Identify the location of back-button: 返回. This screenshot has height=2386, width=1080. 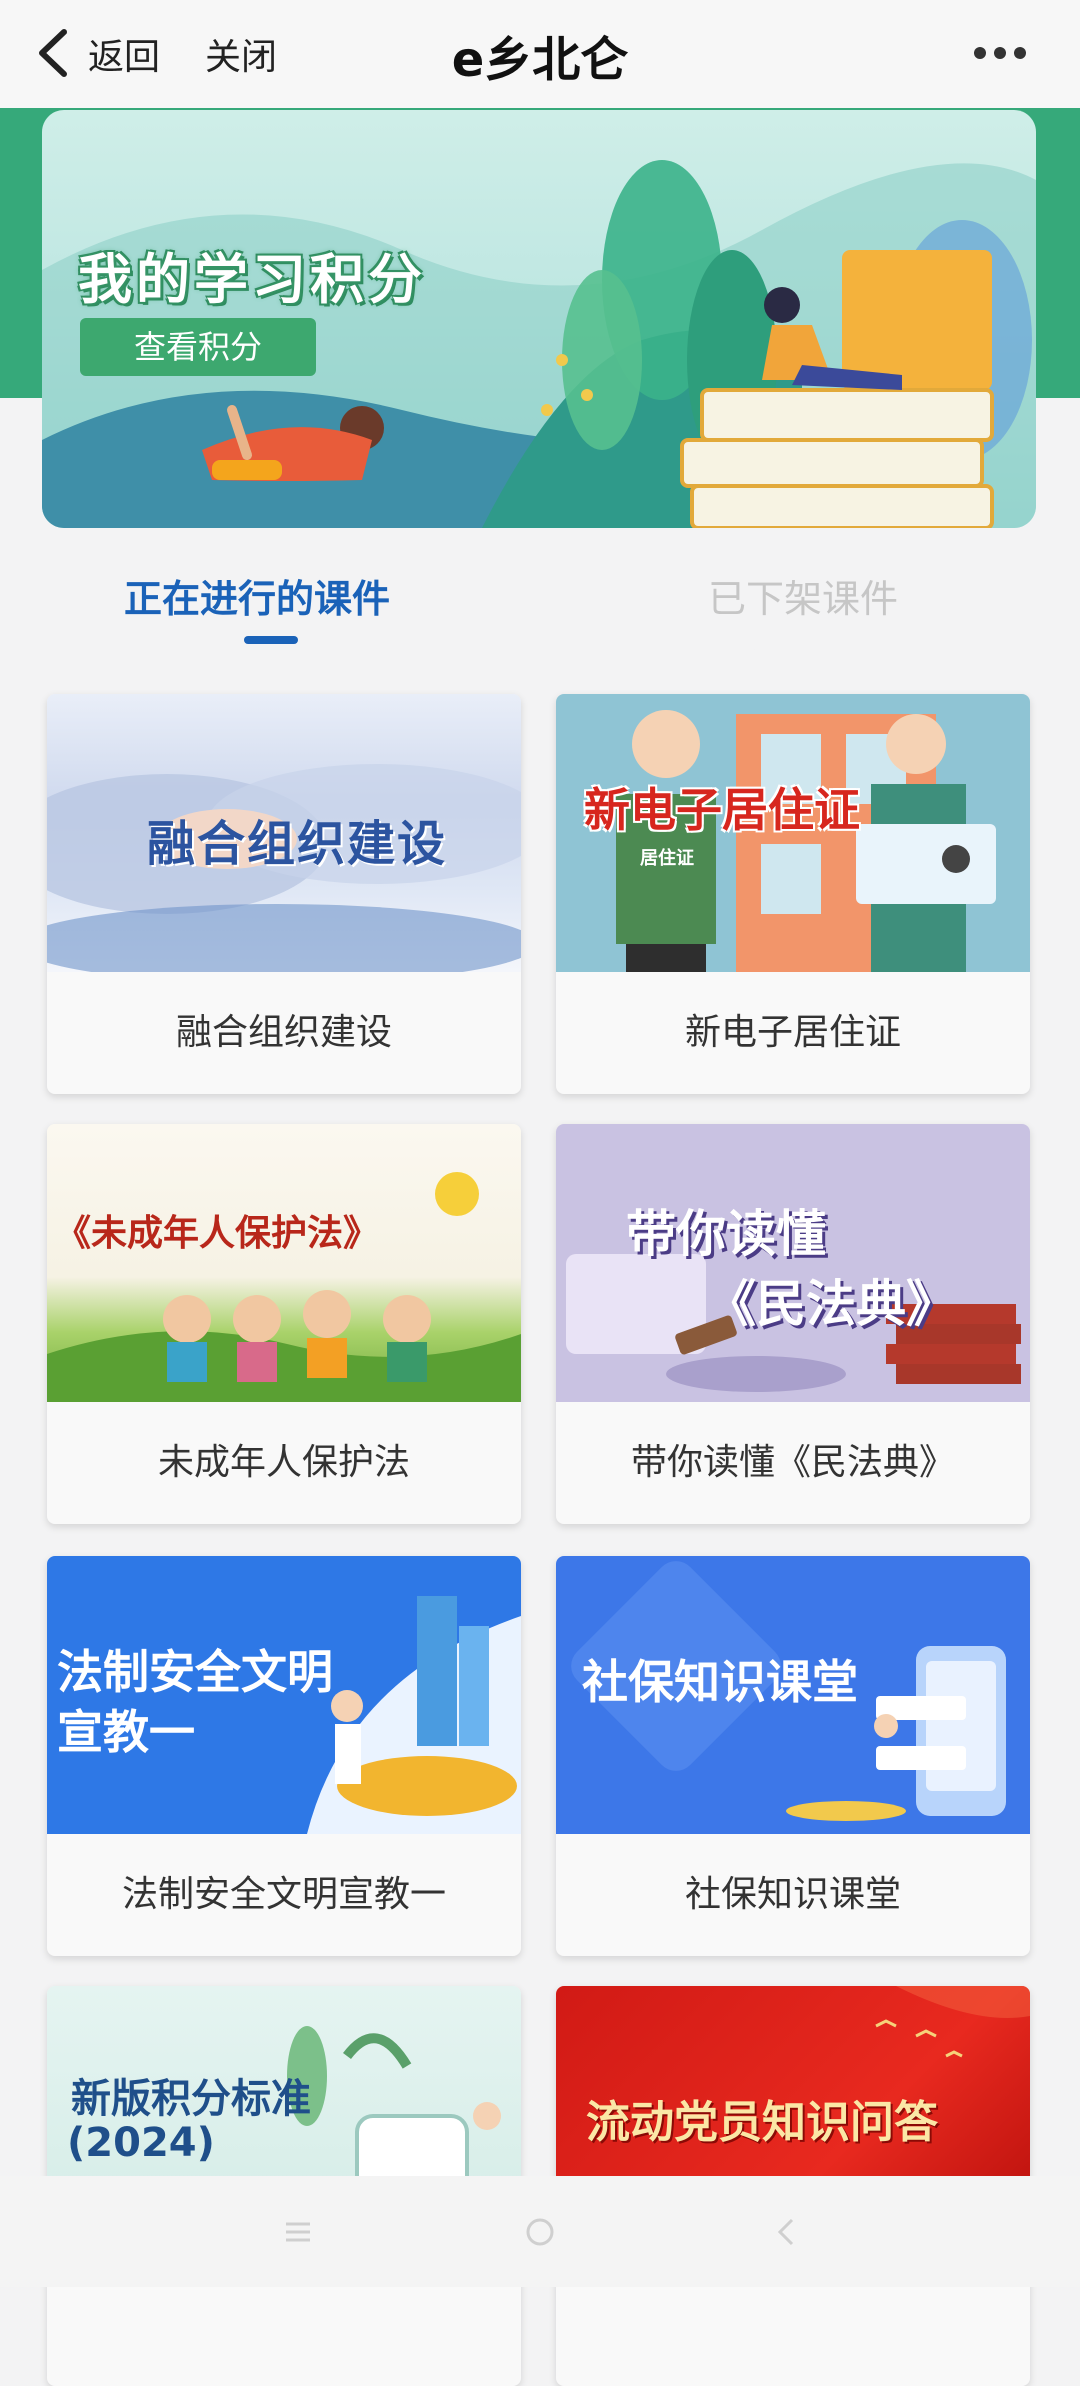
(124, 54).